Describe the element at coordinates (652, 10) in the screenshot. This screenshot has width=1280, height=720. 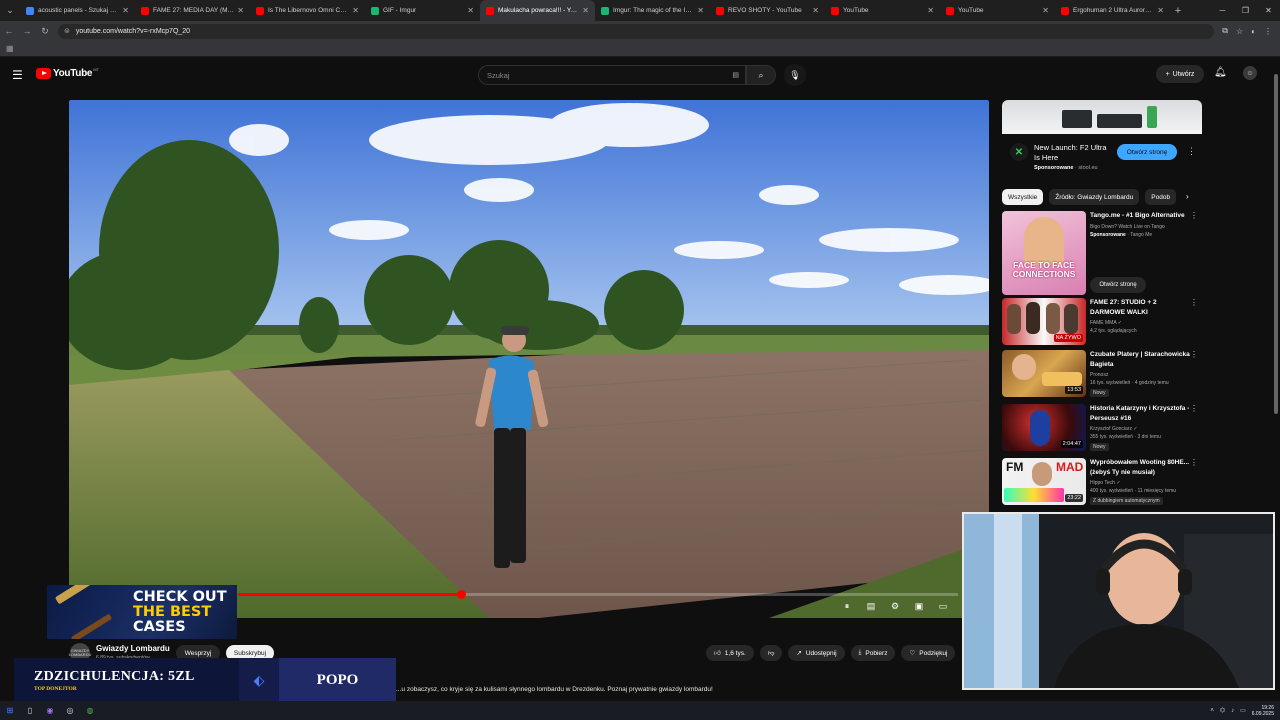
I see `browser-tab: Imgur: The magic of the Inter... ✕` at that location.